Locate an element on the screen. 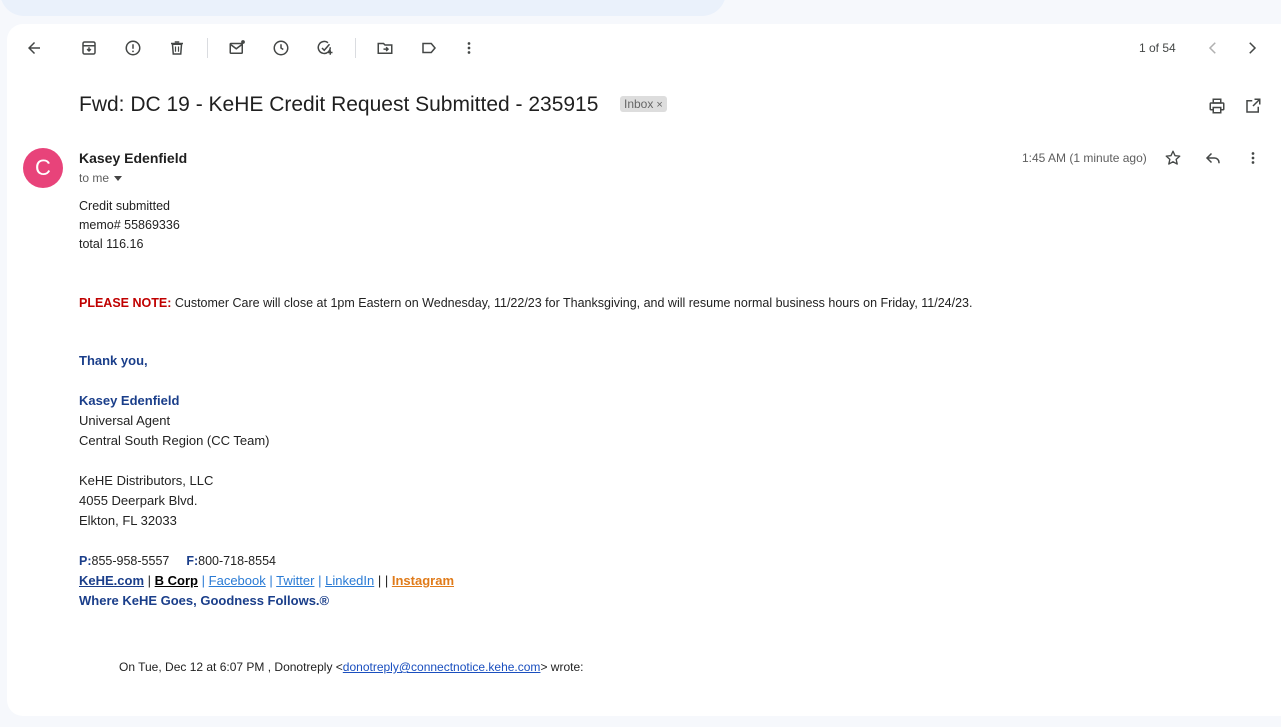 This screenshot has height=727, width=1281. quote-prefix: On Tue, Dec 12 at 6:07 PM , Donotreply < is located at coordinates (231, 667).